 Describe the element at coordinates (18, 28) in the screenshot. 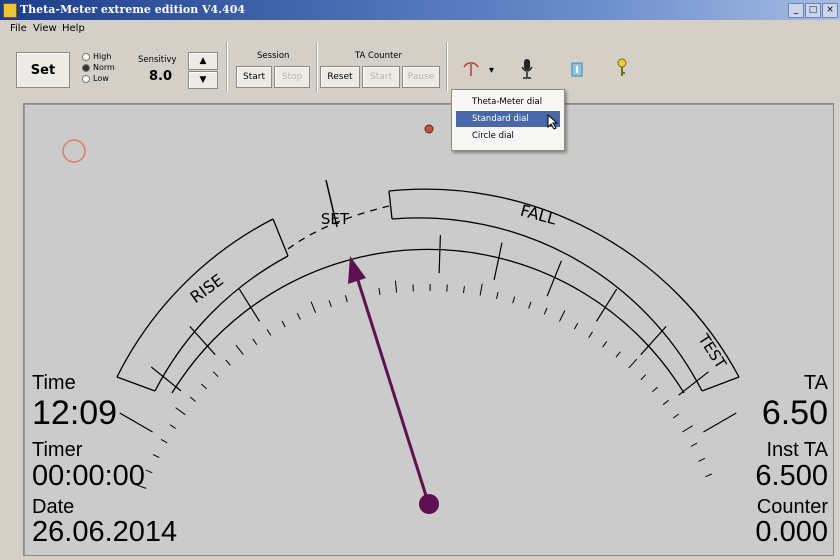

I see `menu-file: File` at that location.